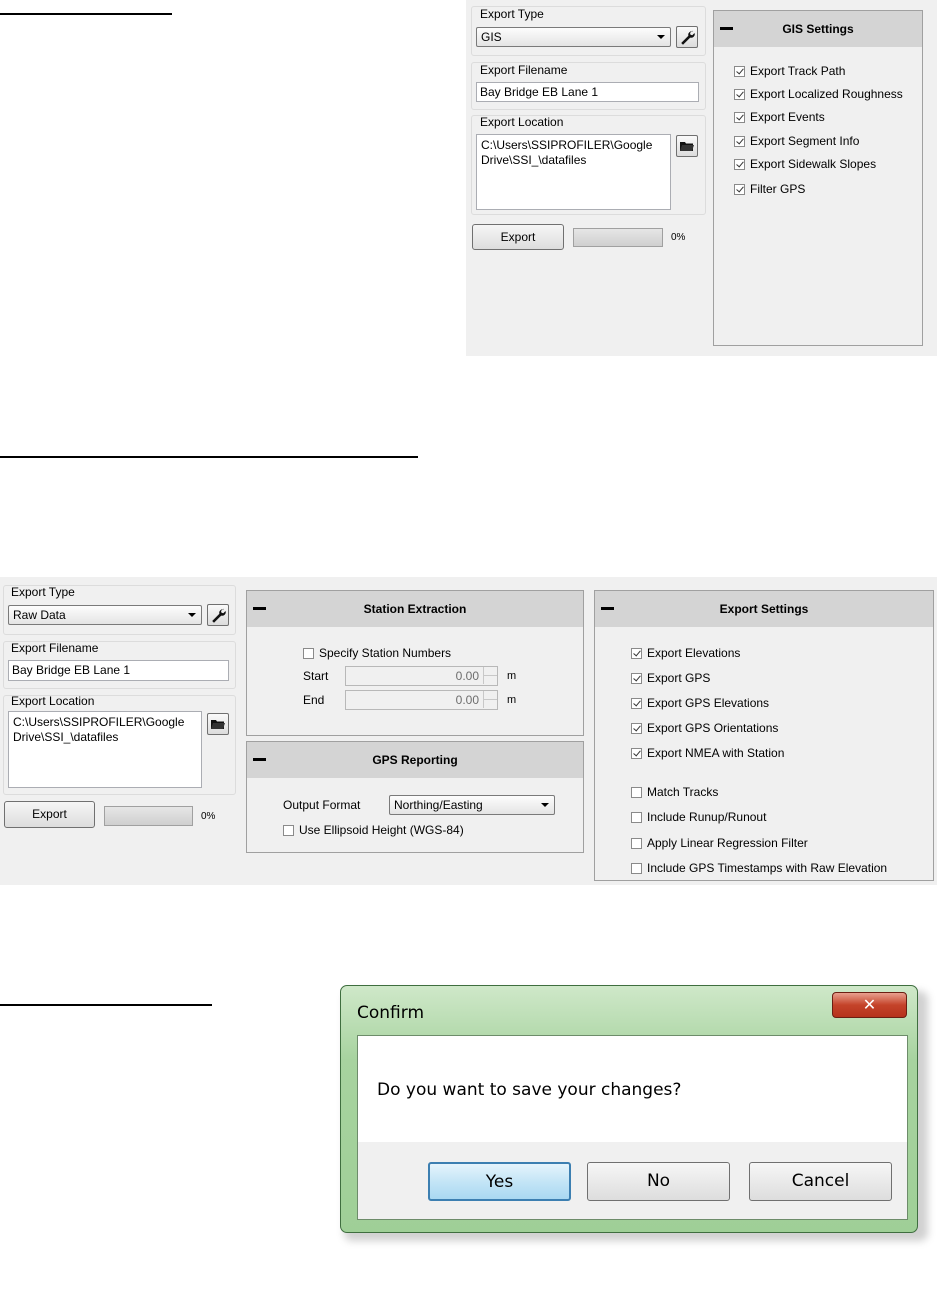 The width and height of the screenshot is (937, 1294). Describe the element at coordinates (687, 37) in the screenshot. I see `settings-wrench-button` at that location.